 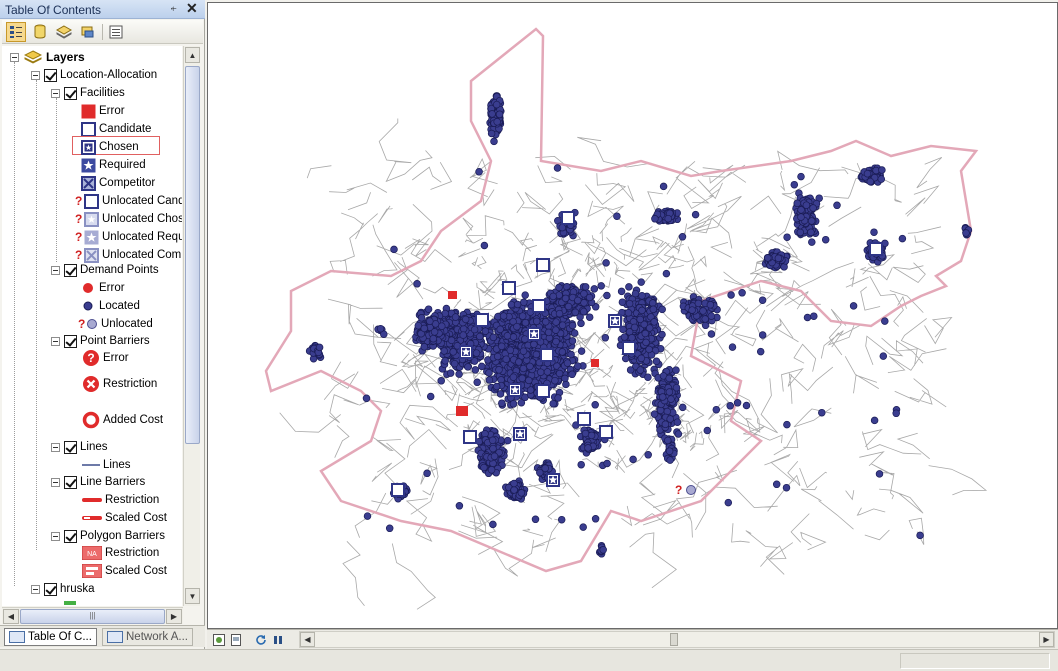 I want to click on error-dot-icon, so click(x=88, y=288).